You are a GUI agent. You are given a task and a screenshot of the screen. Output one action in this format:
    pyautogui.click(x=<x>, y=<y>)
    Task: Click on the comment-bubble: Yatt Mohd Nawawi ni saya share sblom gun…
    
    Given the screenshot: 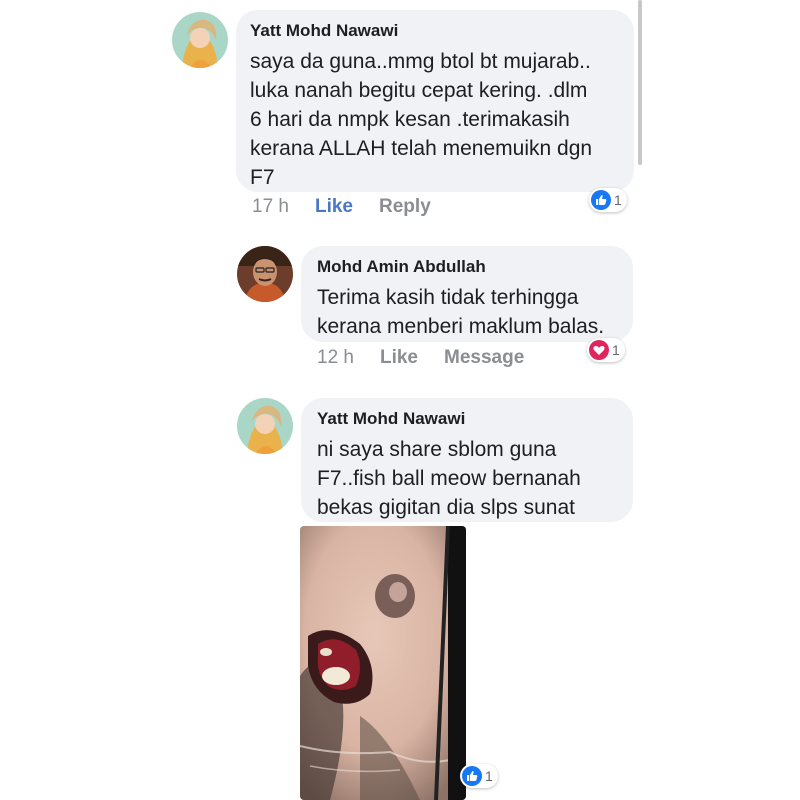 What is the action you would take?
    pyautogui.click(x=467, y=460)
    